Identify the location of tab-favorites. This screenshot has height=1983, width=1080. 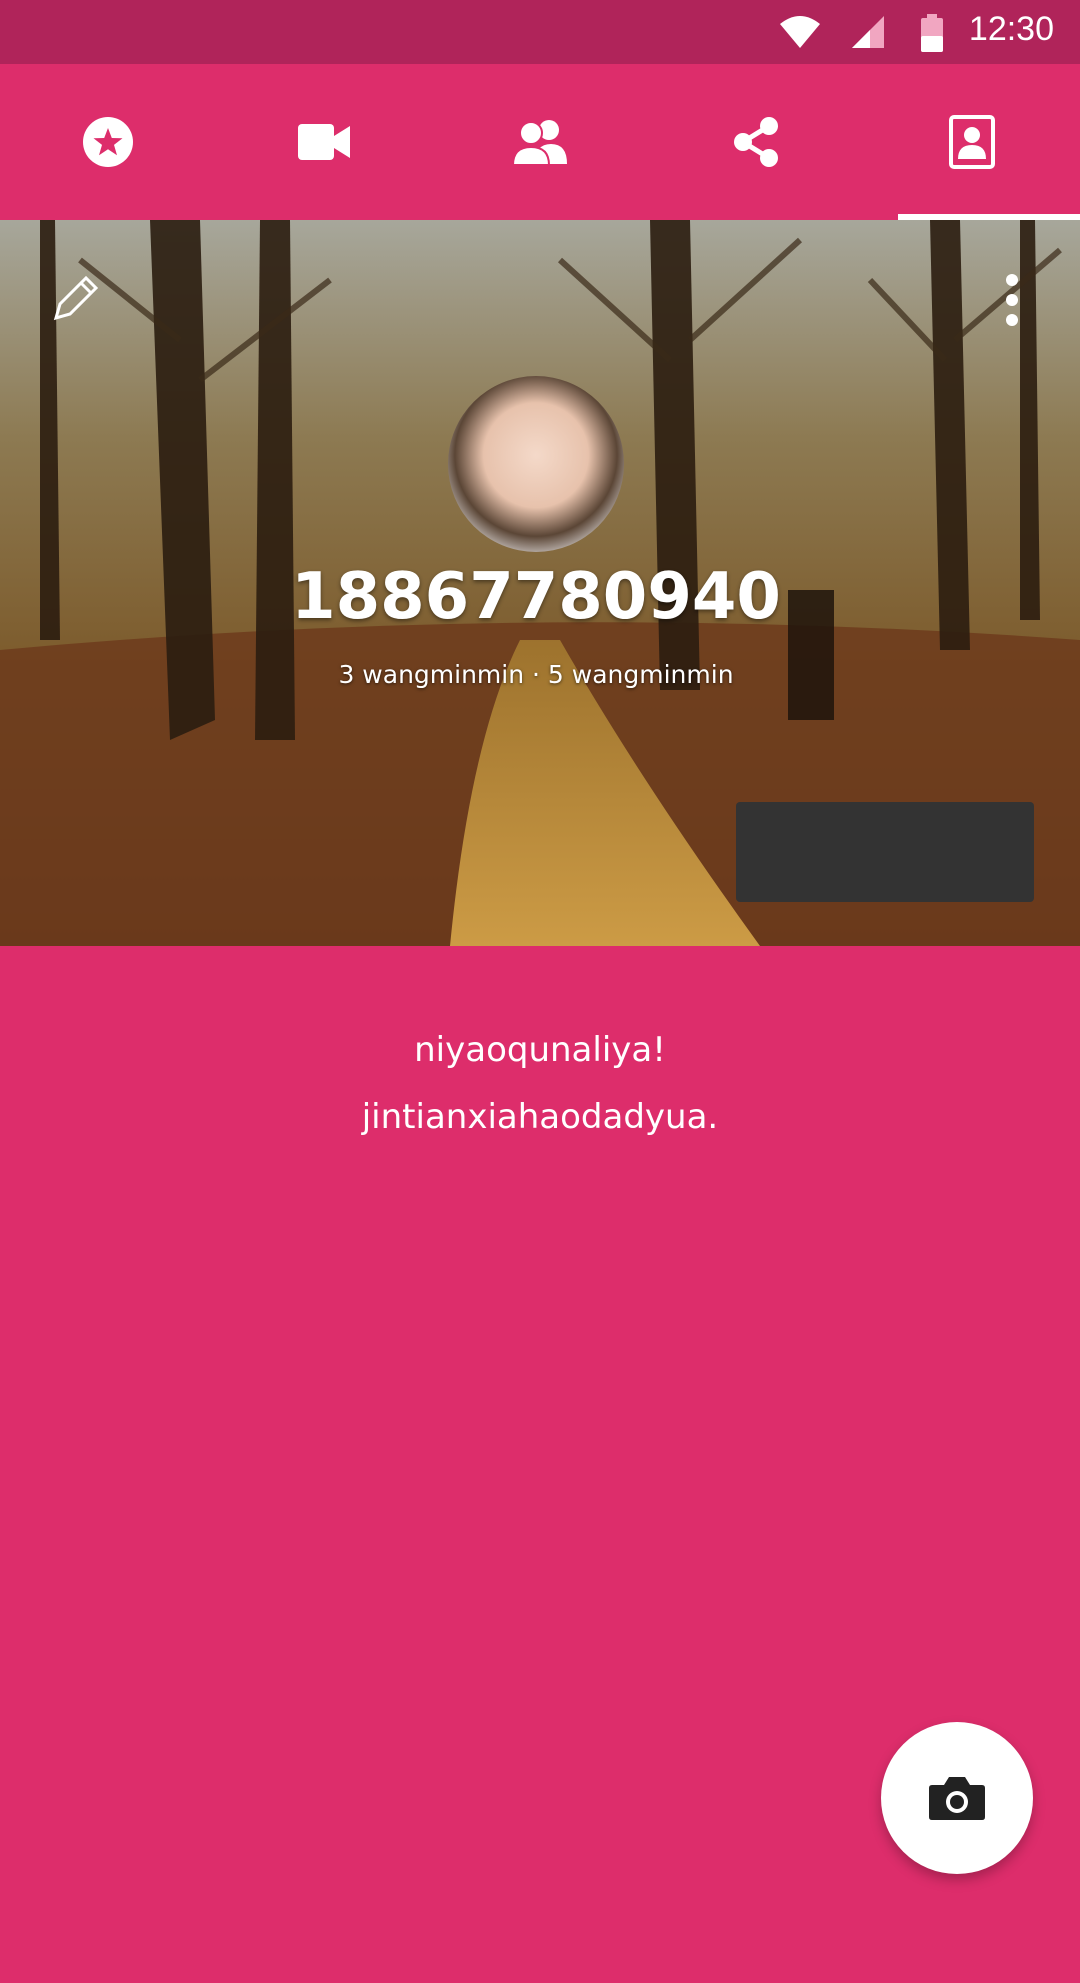
(108, 142).